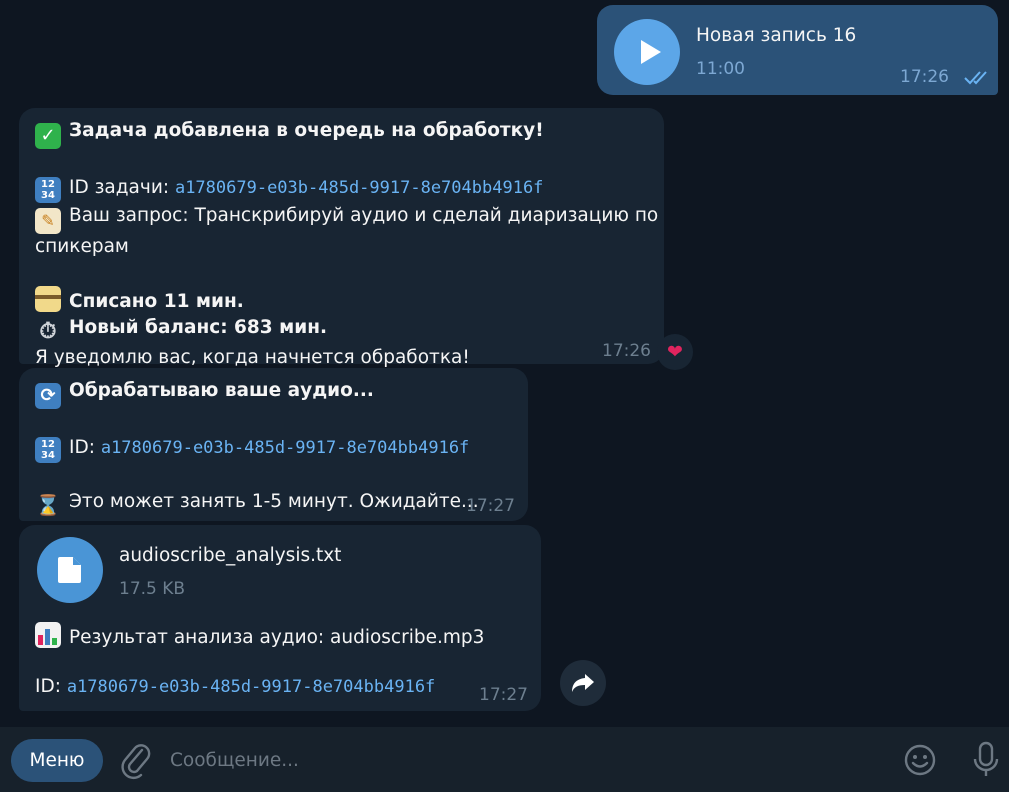 The image size is (1009, 792). Describe the element at coordinates (306, 130) in the screenshot. I see `task-queued-title: Задача добавлена в очередь на обработку!` at that location.